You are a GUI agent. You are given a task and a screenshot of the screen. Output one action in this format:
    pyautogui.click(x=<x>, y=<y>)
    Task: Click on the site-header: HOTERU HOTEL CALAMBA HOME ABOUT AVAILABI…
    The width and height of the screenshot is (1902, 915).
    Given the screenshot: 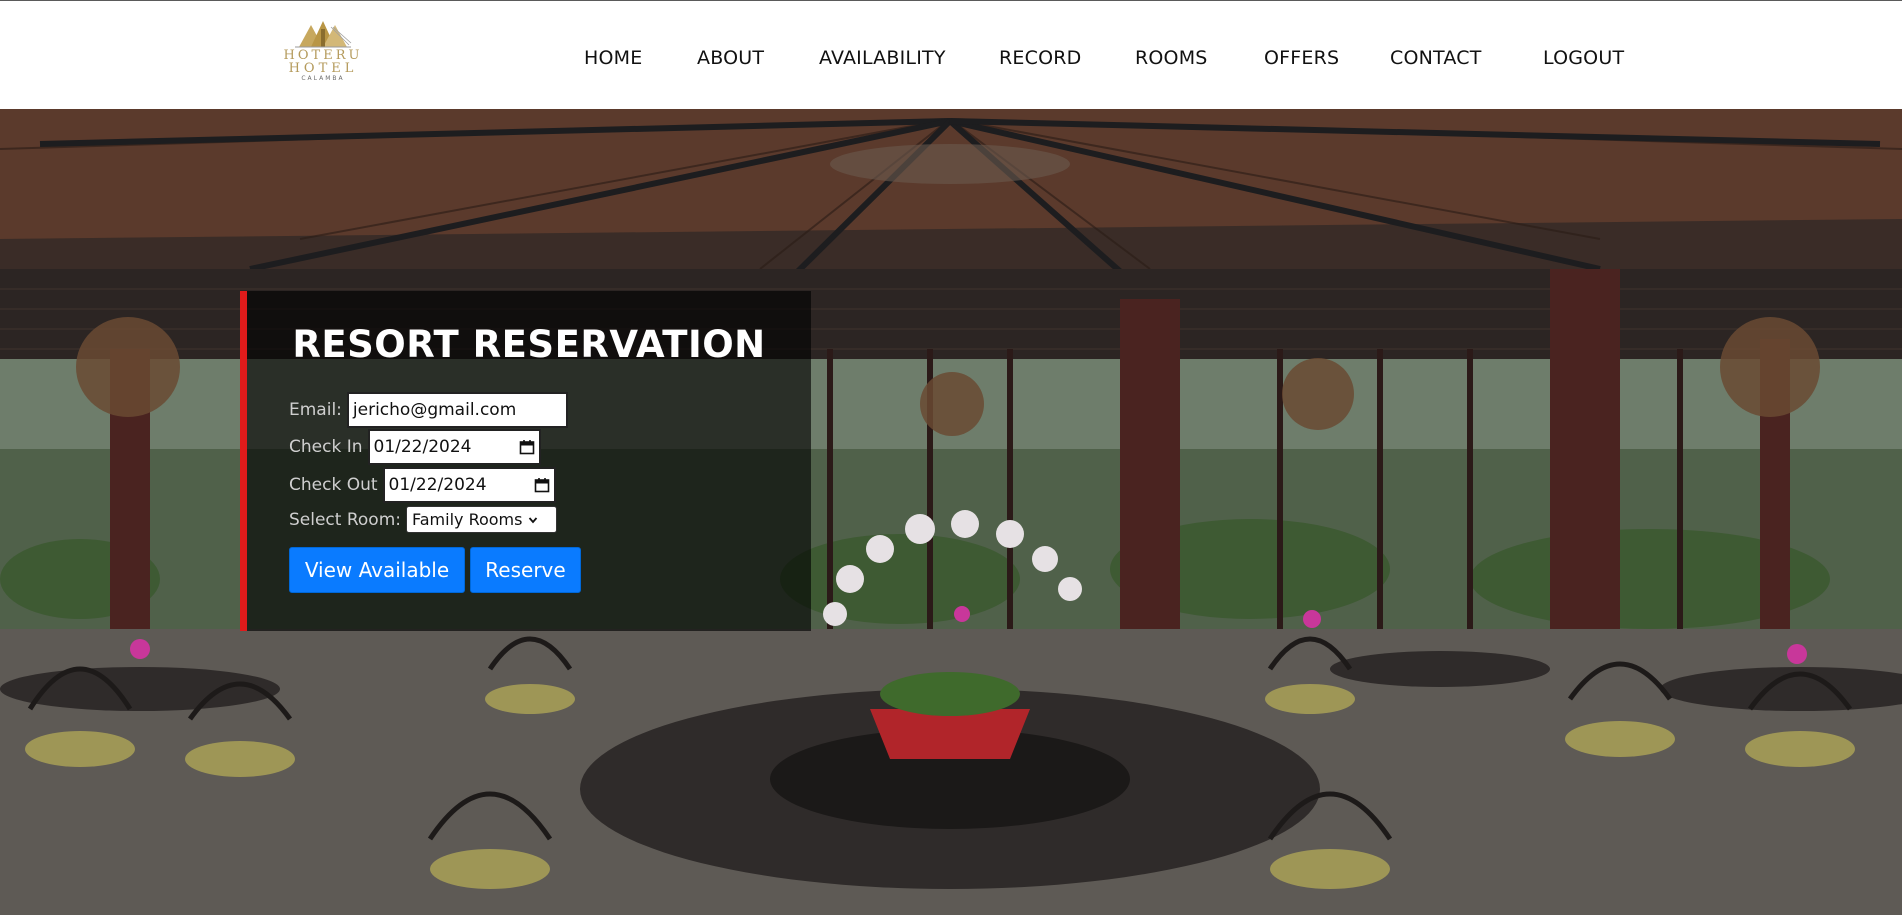 What is the action you would take?
    pyautogui.click(x=951, y=54)
    